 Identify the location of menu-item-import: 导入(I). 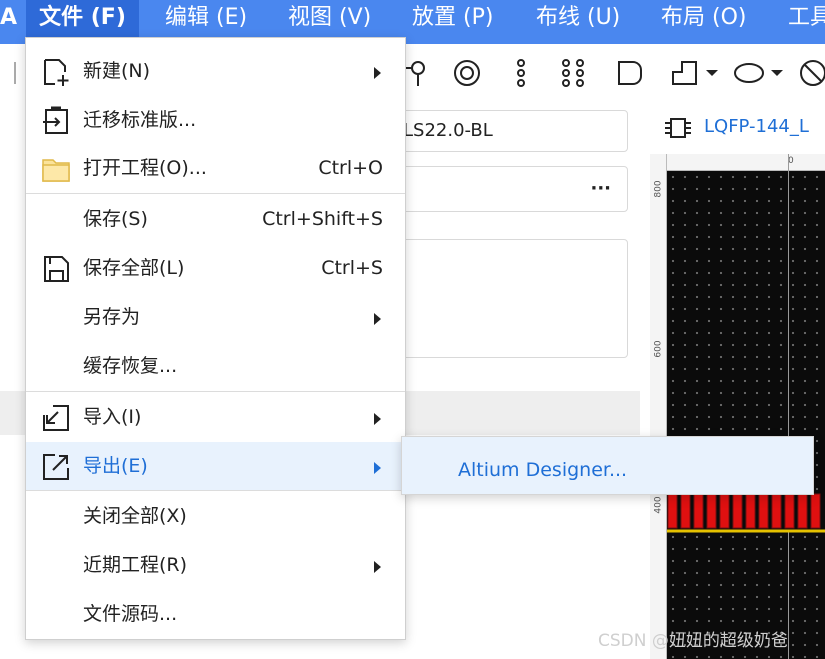
(215, 417).